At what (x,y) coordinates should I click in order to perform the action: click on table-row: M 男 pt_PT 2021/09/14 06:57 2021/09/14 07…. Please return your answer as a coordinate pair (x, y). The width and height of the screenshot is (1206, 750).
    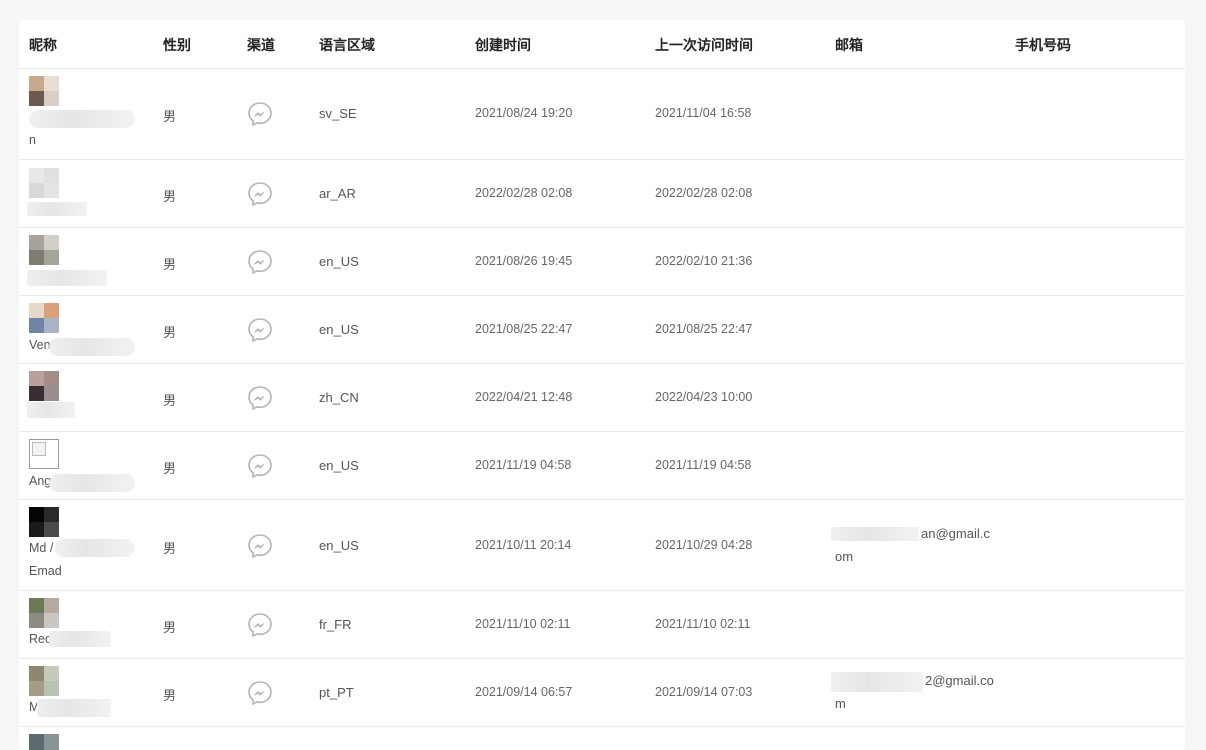
    Looking at the image, I should click on (602, 693).